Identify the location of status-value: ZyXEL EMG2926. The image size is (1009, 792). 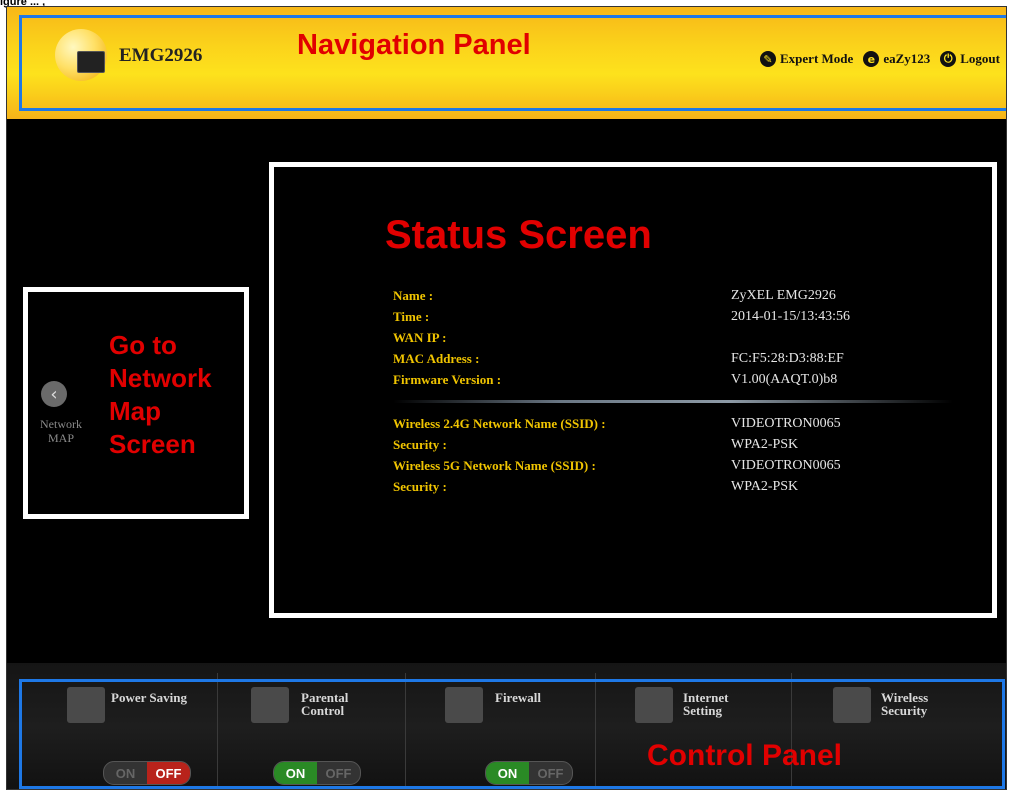
(783, 295).